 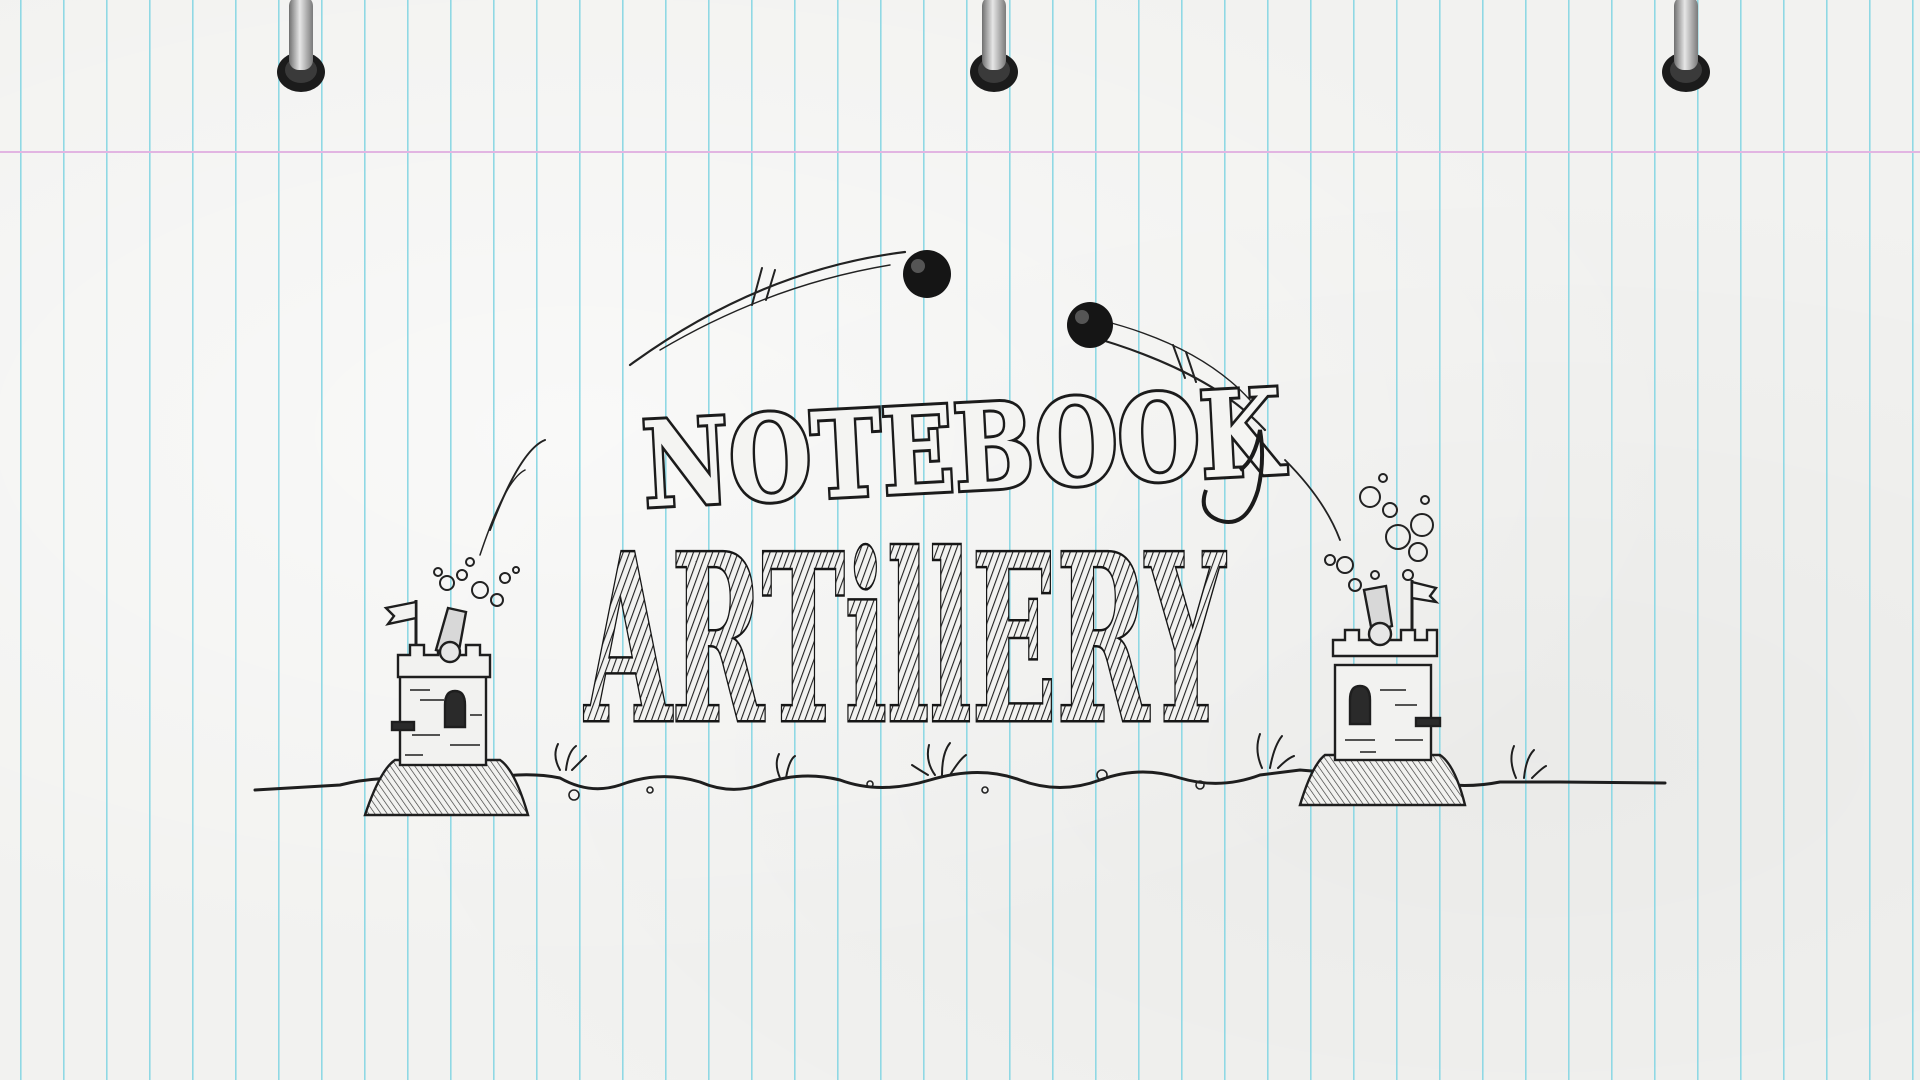 What do you see at coordinates (905, 640) in the screenshot?
I see `title-line-artillery: ARTillERY` at bounding box center [905, 640].